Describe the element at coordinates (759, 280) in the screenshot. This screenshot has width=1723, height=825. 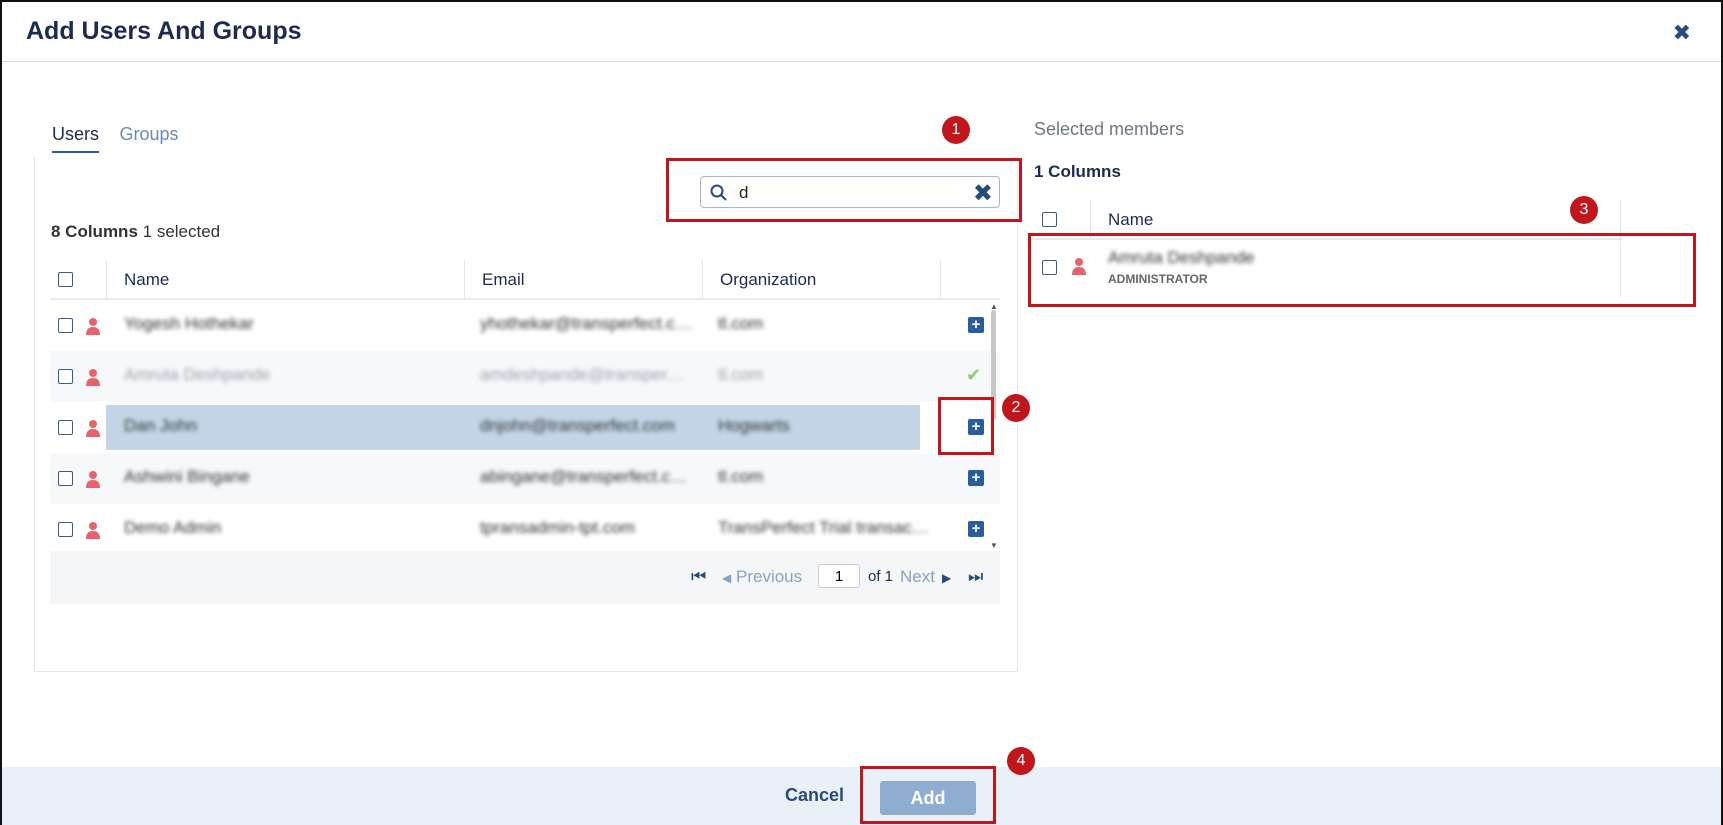
I see `header-organization: Organization` at that location.